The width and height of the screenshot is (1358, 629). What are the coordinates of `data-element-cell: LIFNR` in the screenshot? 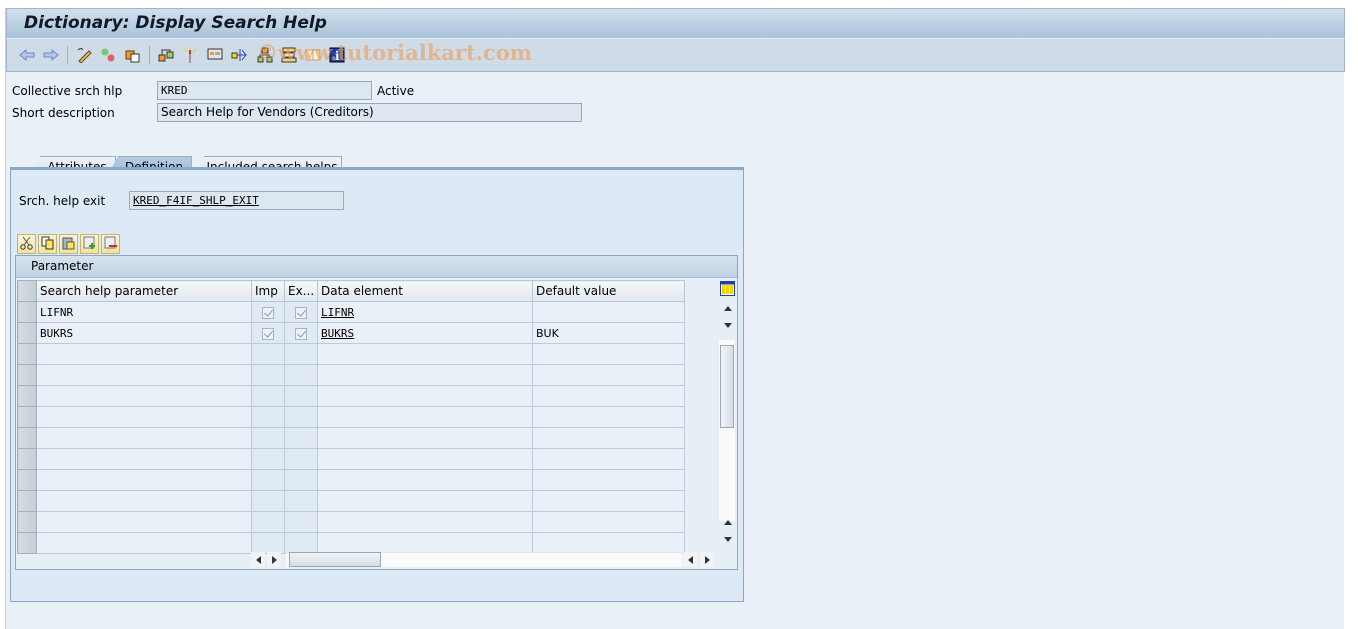 It's located at (425, 312).